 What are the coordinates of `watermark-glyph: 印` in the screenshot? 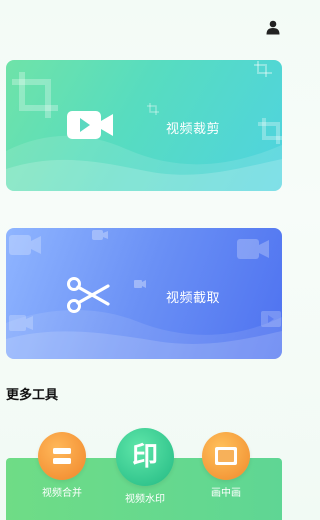 It's located at (144, 457).